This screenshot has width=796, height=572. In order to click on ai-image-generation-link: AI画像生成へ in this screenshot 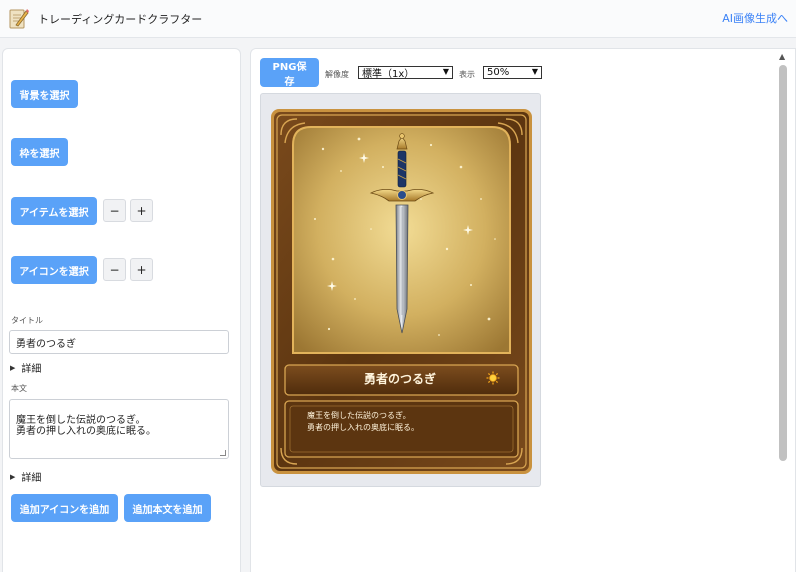, I will do `click(755, 18)`.